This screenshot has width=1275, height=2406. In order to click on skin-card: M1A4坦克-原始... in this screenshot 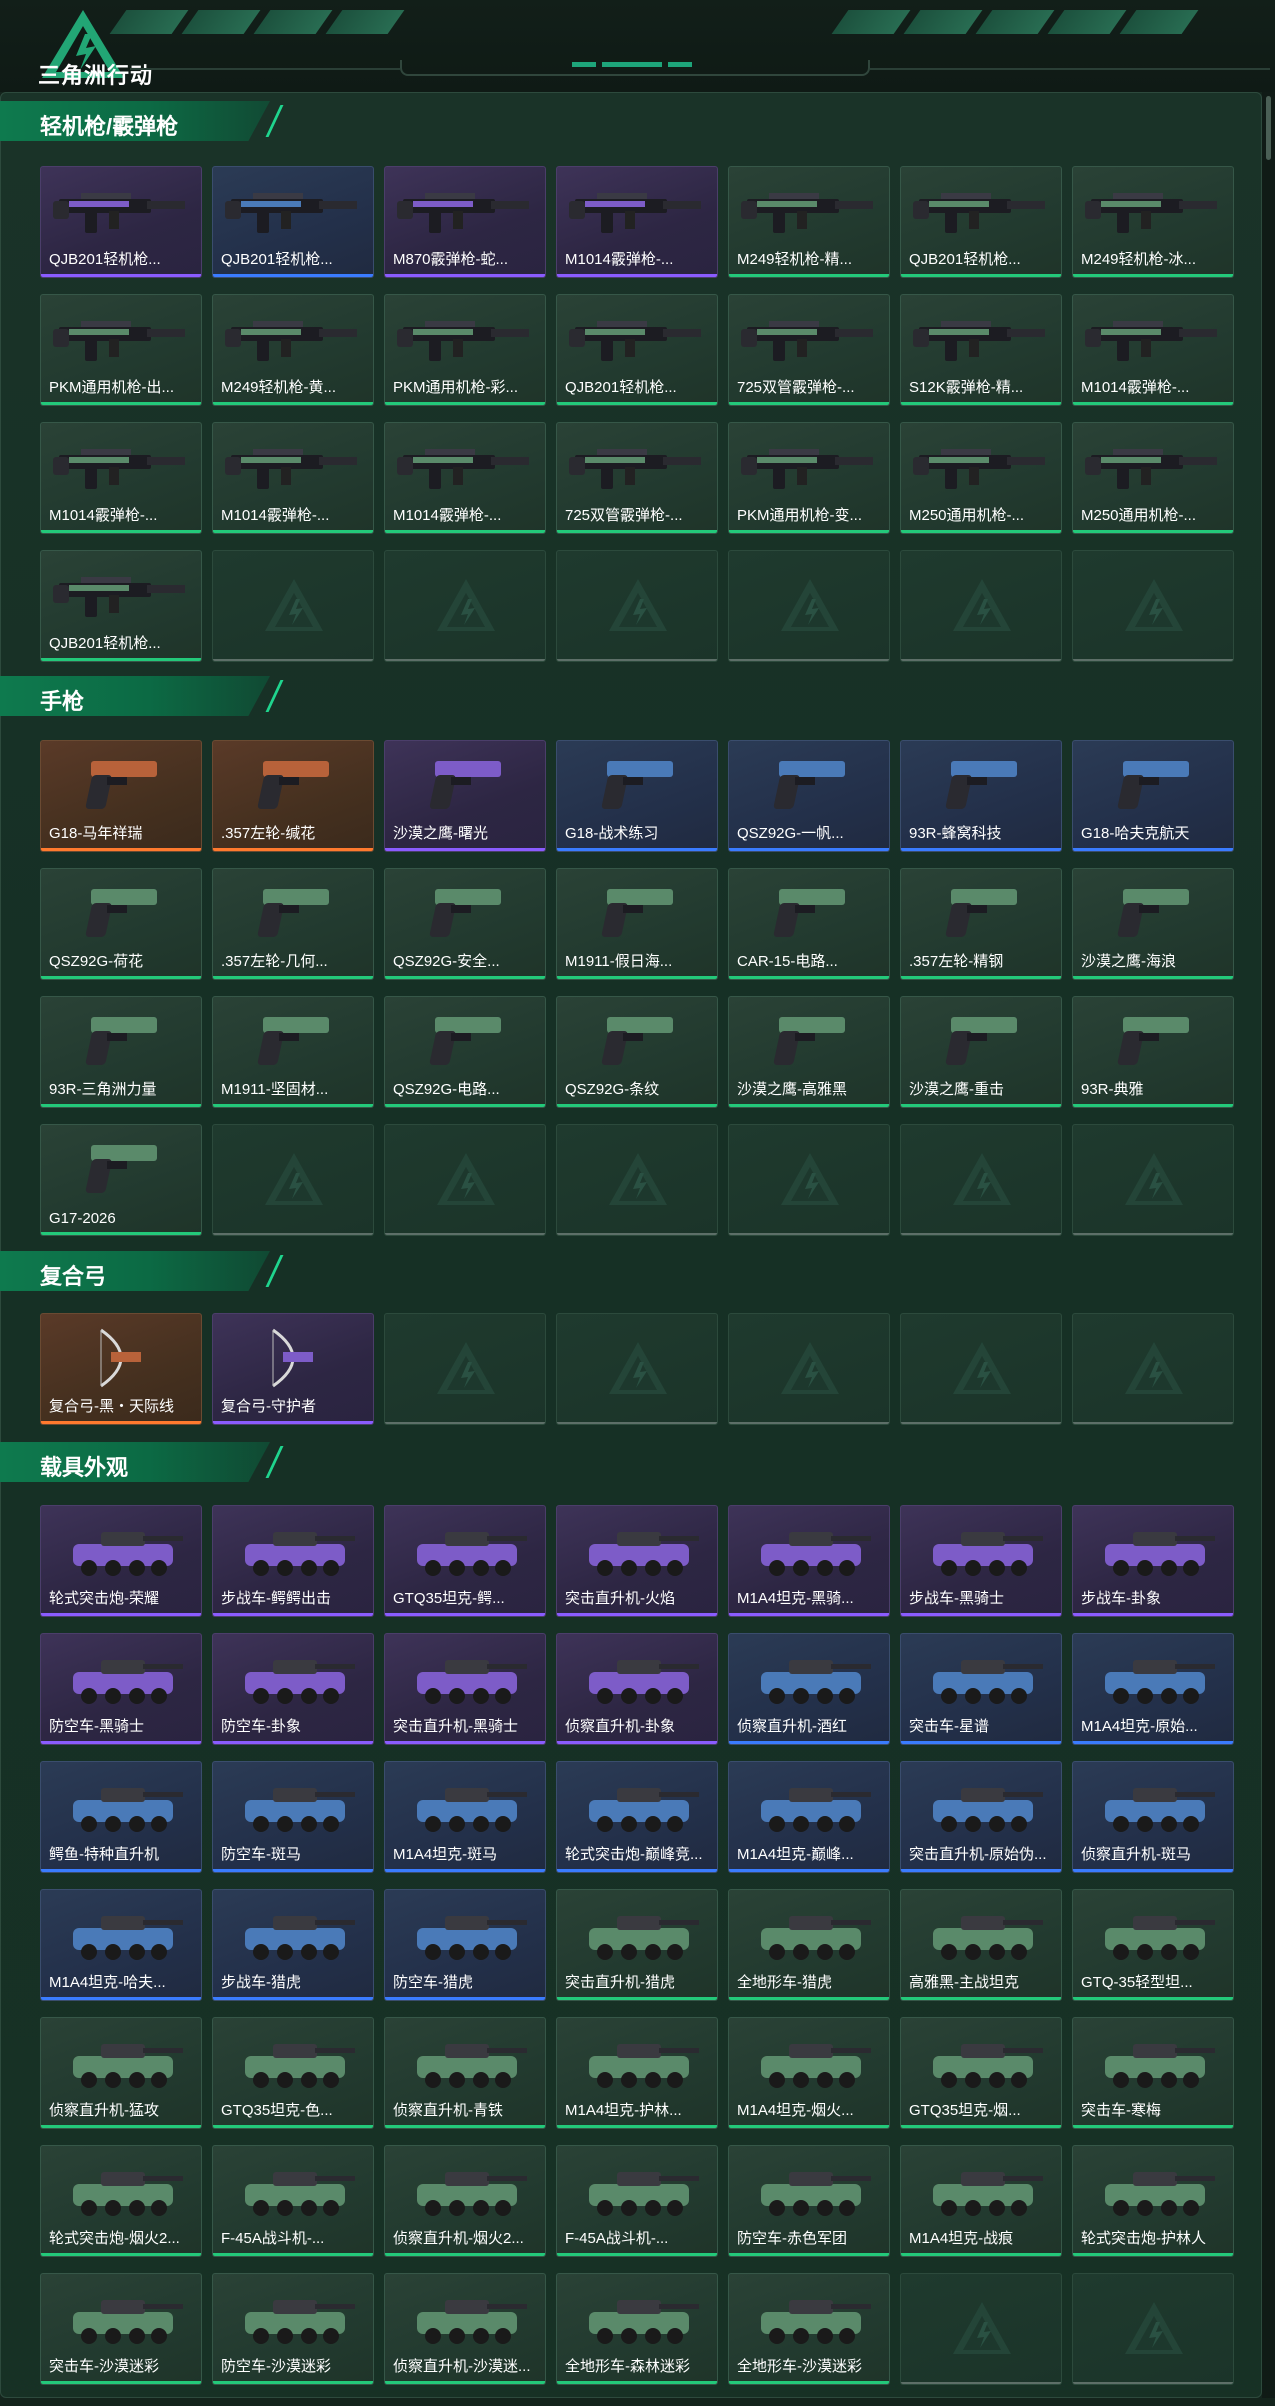, I will do `click(1153, 1689)`.